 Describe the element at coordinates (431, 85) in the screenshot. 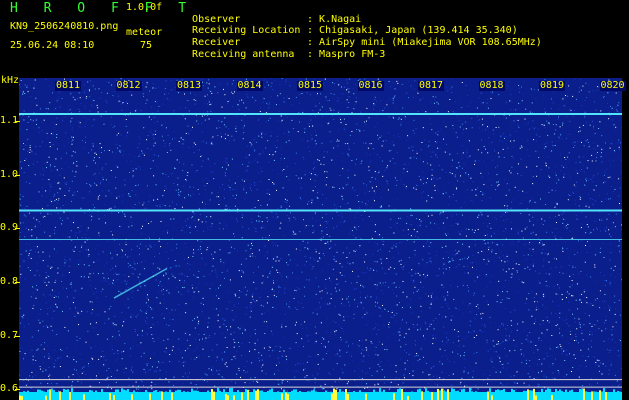

I see `time-label: 0817` at that location.